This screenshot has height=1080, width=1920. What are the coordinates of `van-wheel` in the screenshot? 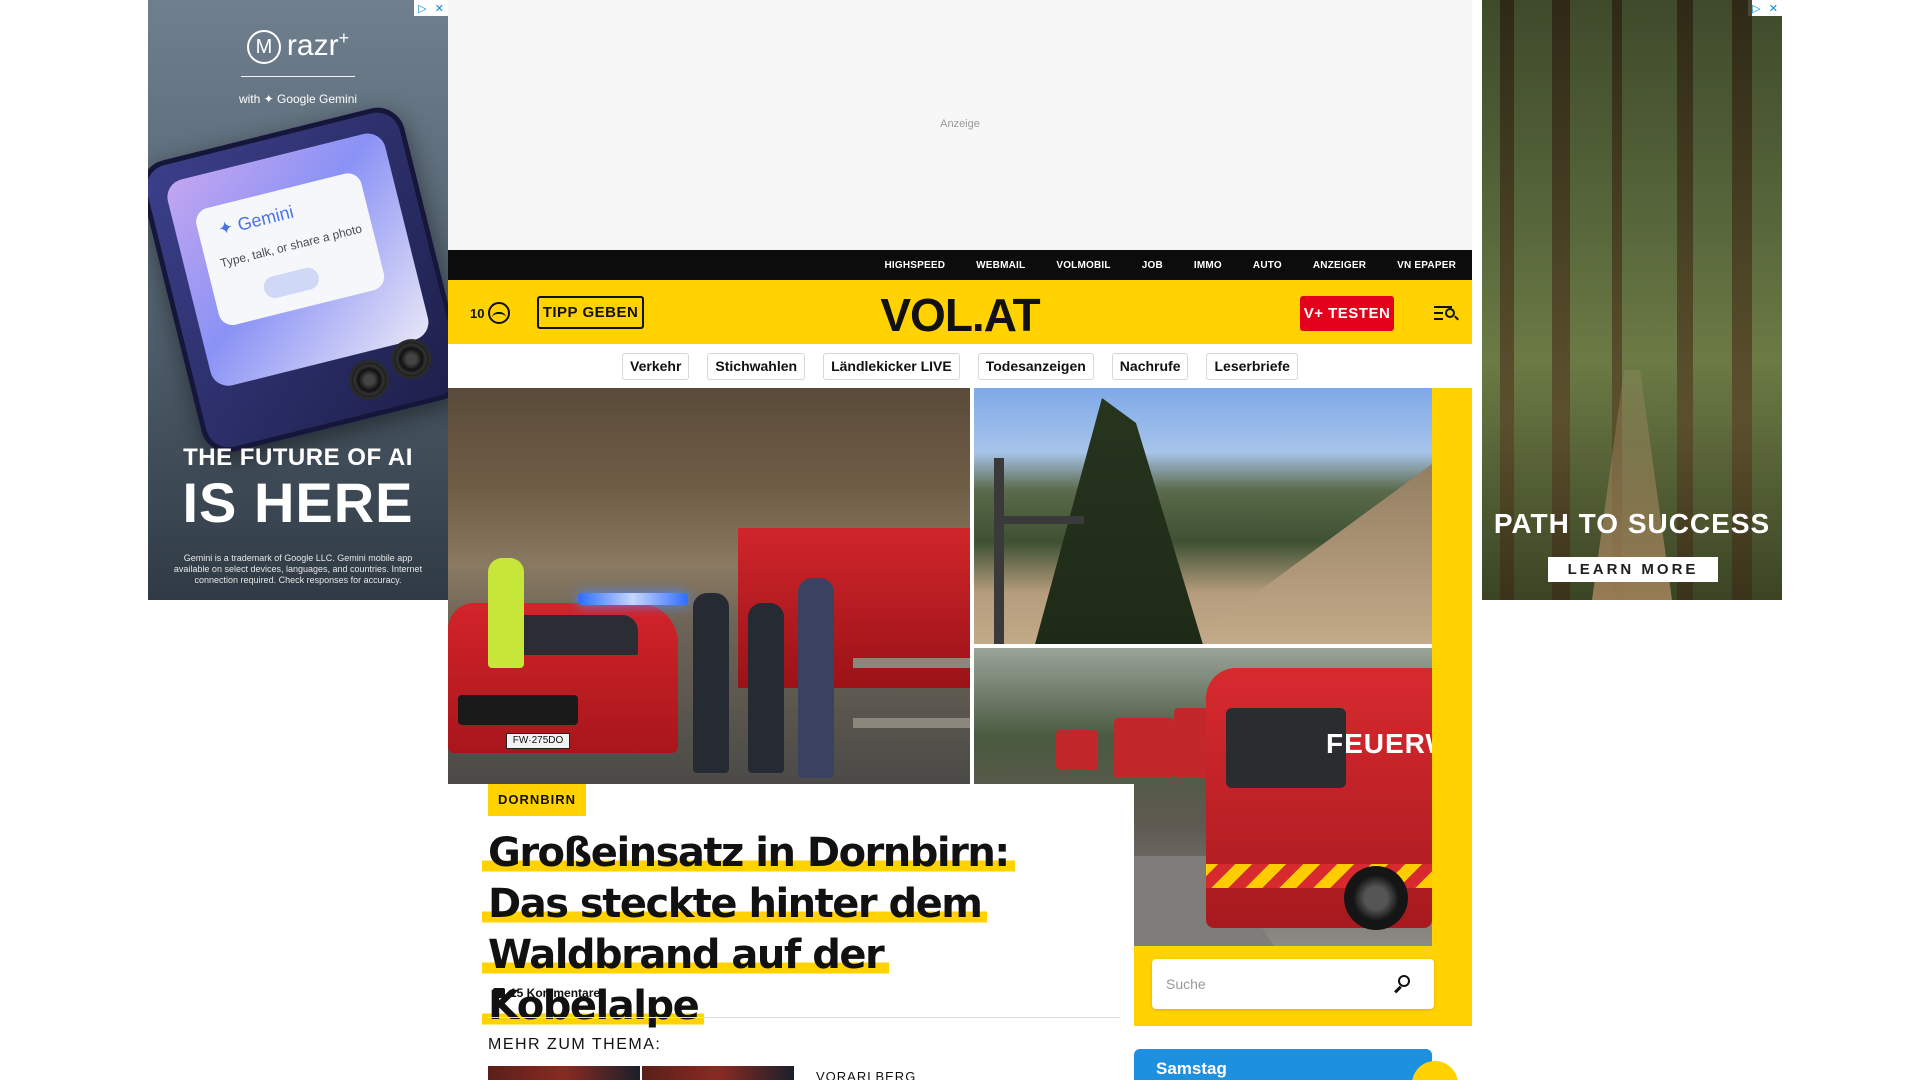 It's located at (1376, 898).